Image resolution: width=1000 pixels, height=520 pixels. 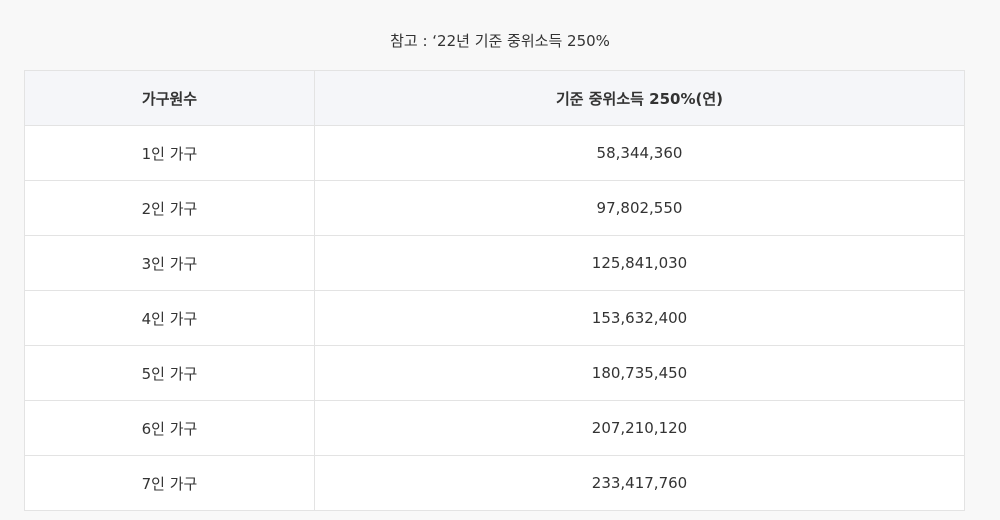 What do you see at coordinates (639, 428) in the screenshot?
I see `income-cell: 207,210,120` at bounding box center [639, 428].